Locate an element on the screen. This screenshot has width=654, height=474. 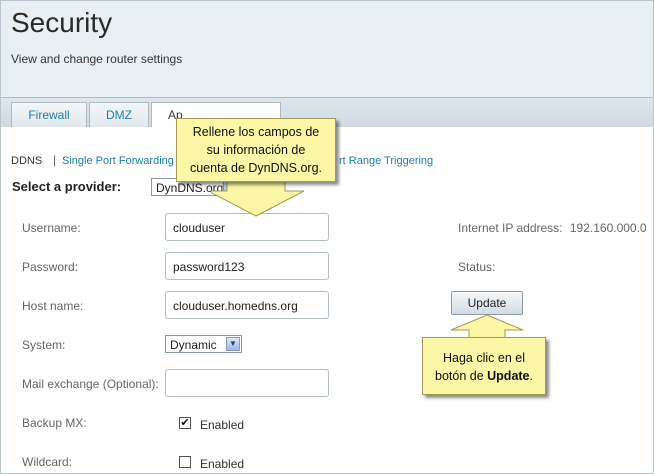
wildcard-label: Wildcard: is located at coordinates (47, 462).